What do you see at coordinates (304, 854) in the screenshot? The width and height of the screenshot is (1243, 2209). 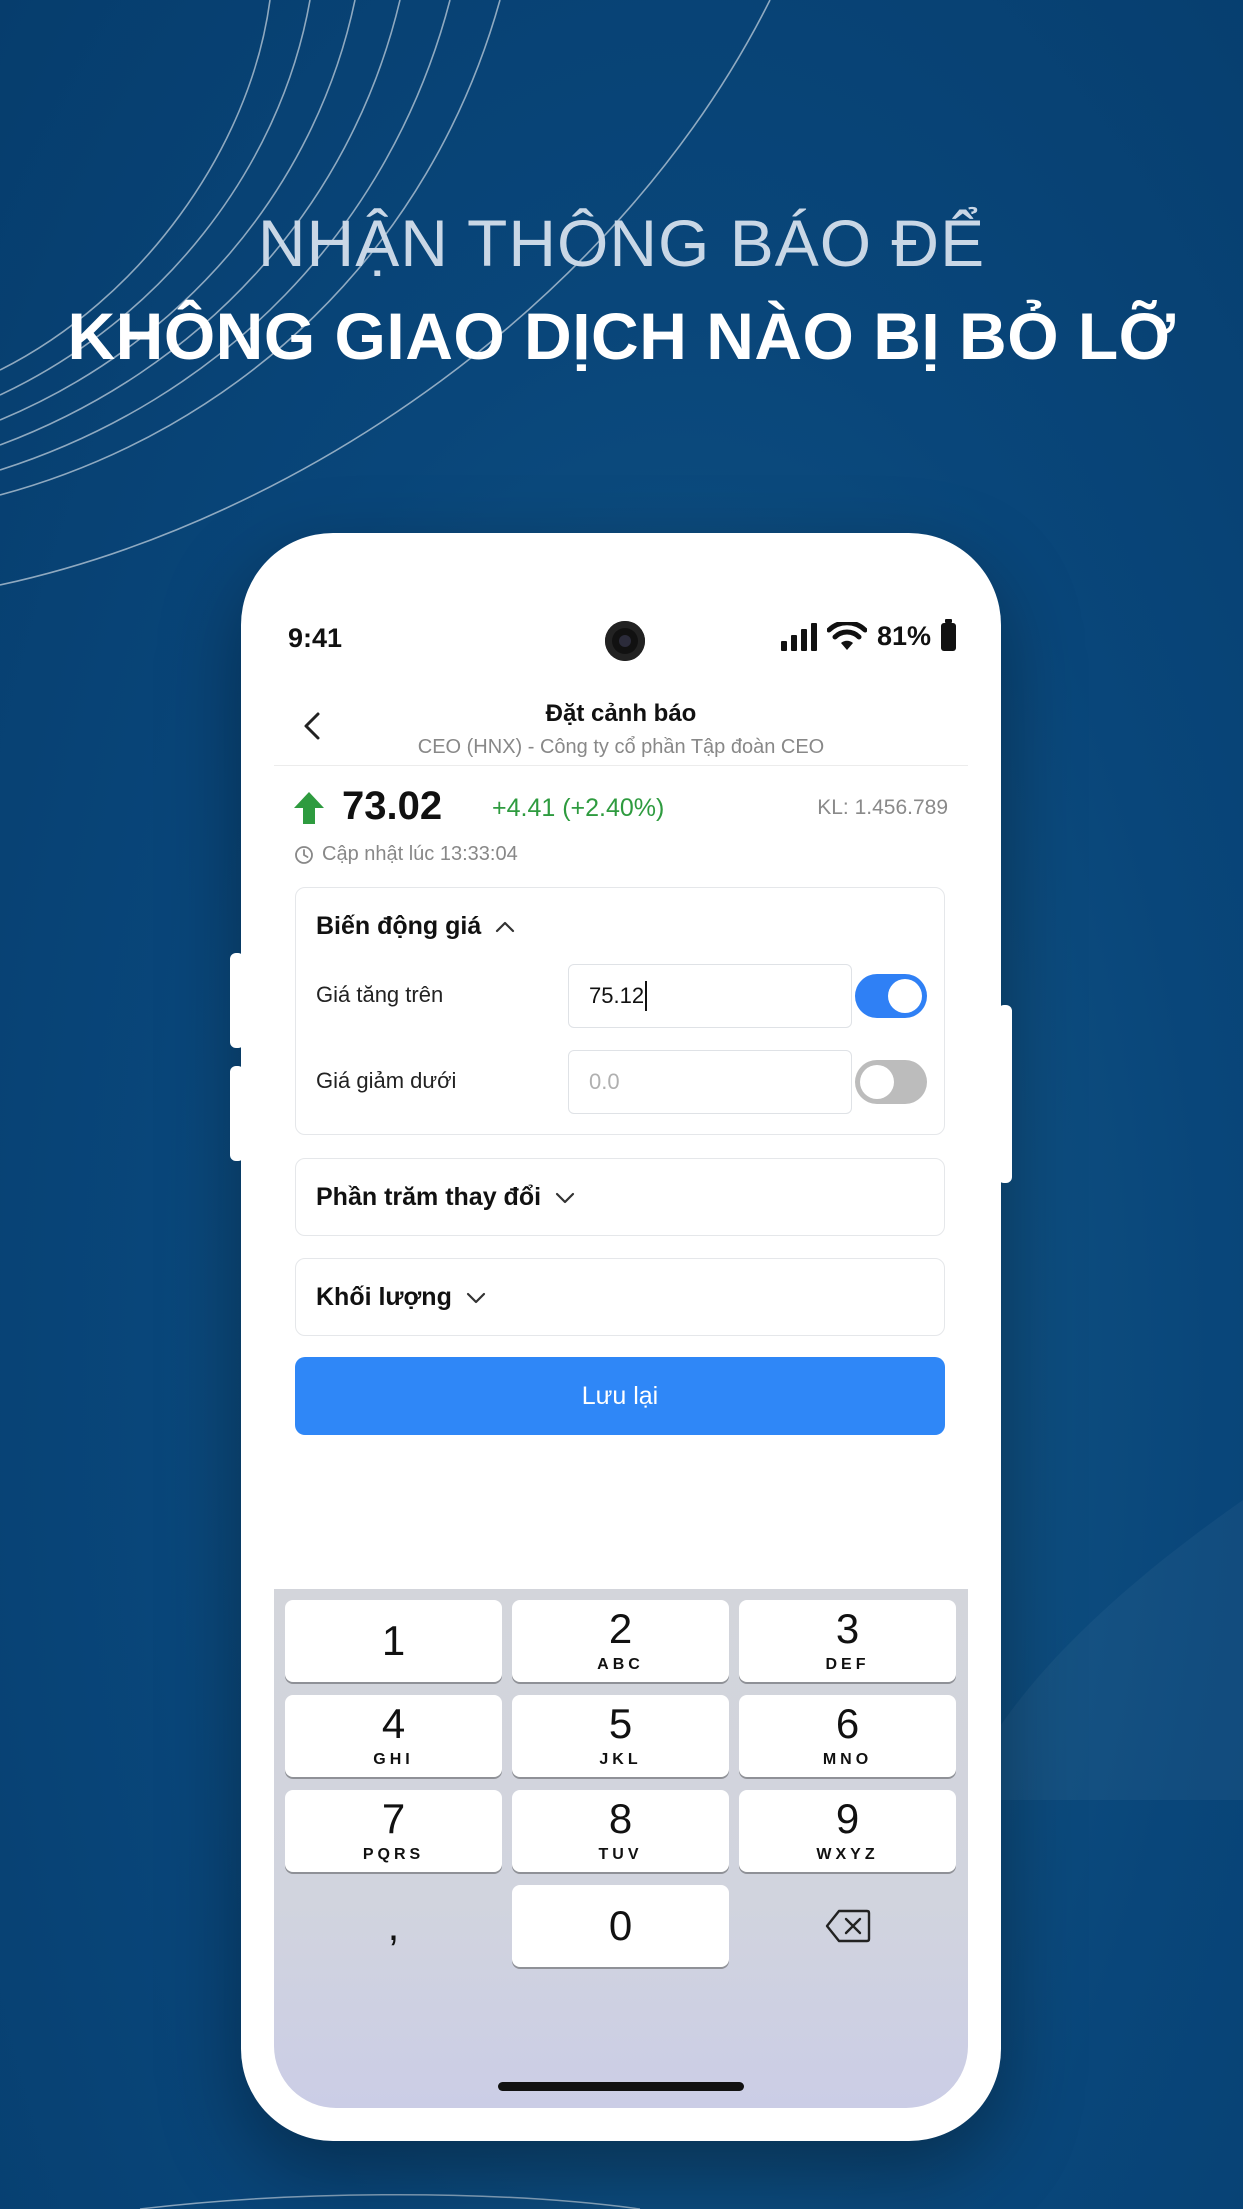 I see `clock-icon` at bounding box center [304, 854].